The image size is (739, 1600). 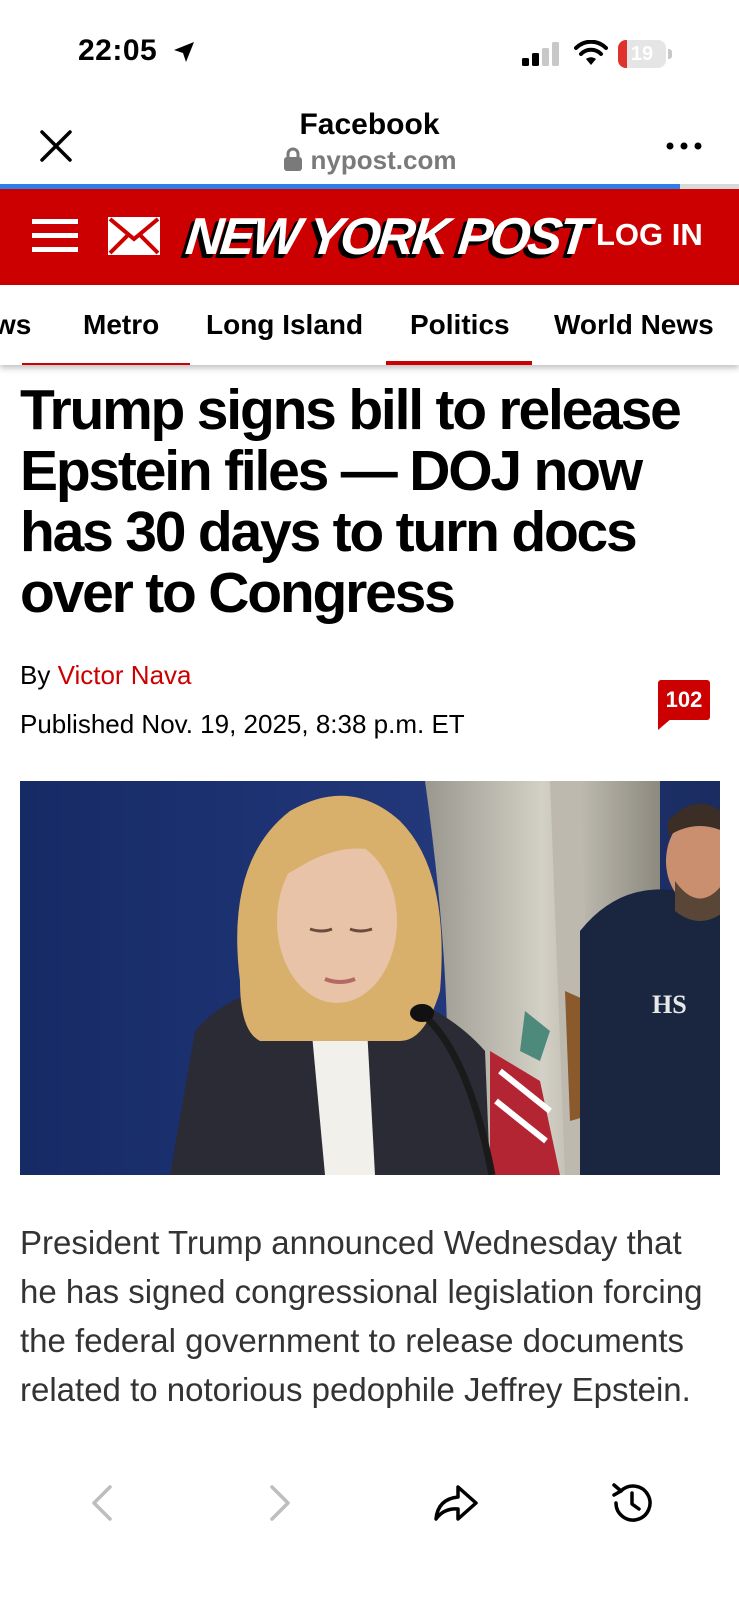 I want to click on nav-item-world-news: World News, so click(x=634, y=325).